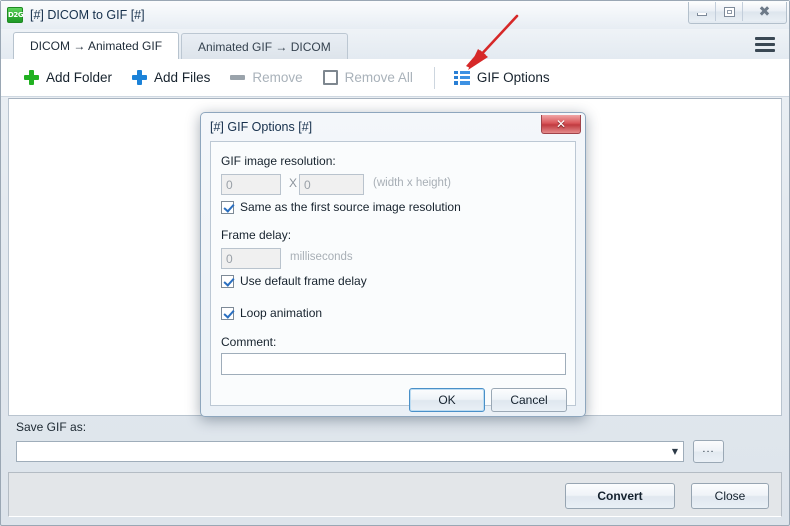 The image size is (790, 526). I want to click on maximize-icon, so click(729, 11).